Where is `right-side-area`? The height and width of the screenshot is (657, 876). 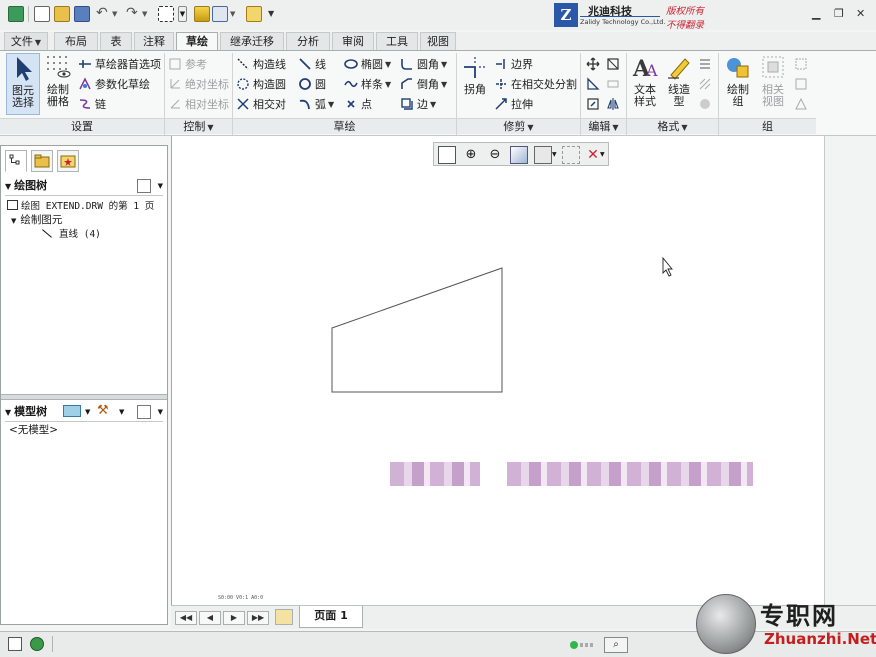
right-side-area is located at coordinates (850, 370).